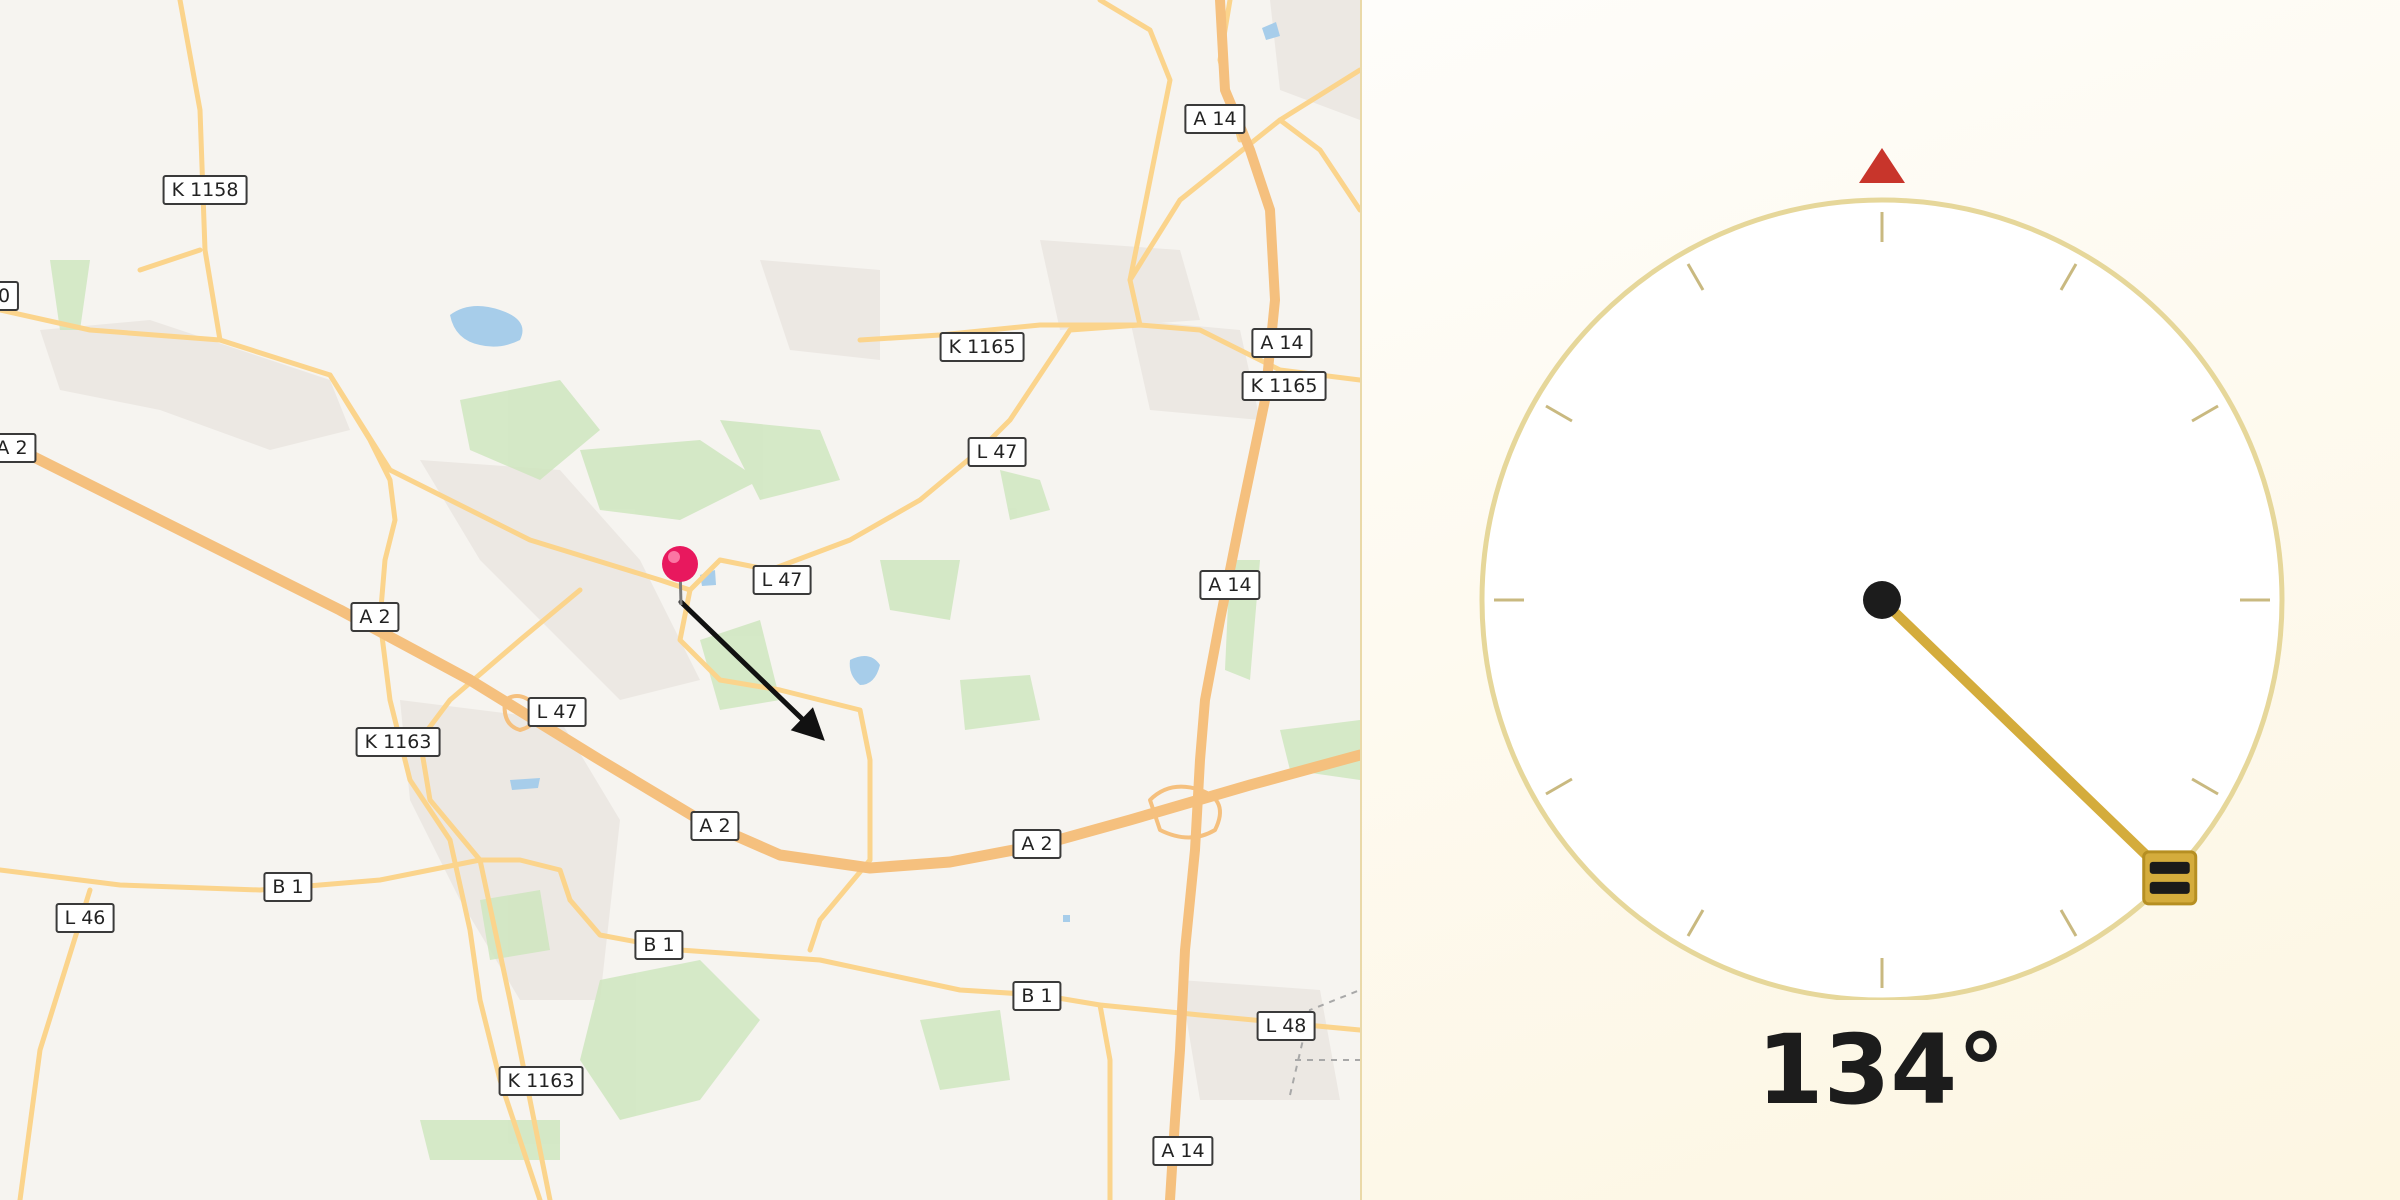 This screenshot has height=1200, width=2400. What do you see at coordinates (18, 448) in the screenshot?
I see `road-label-a2-left: A 2` at bounding box center [18, 448].